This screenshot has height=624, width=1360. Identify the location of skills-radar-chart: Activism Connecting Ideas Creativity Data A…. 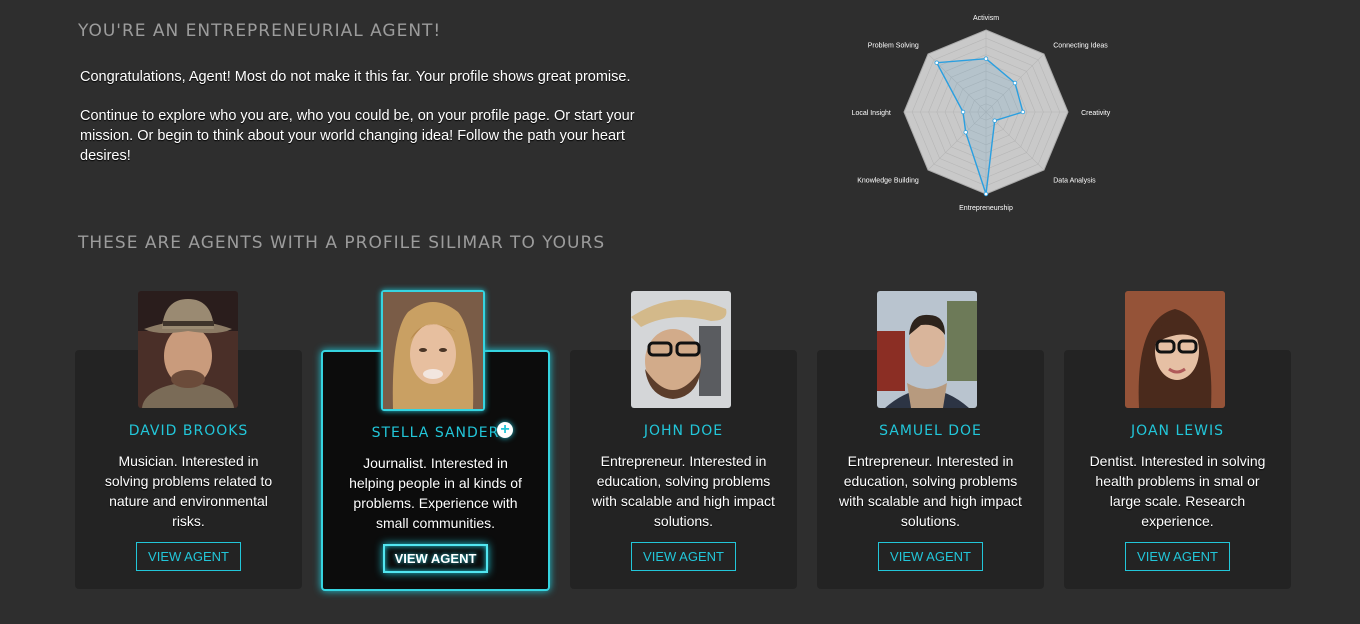
(981, 113).